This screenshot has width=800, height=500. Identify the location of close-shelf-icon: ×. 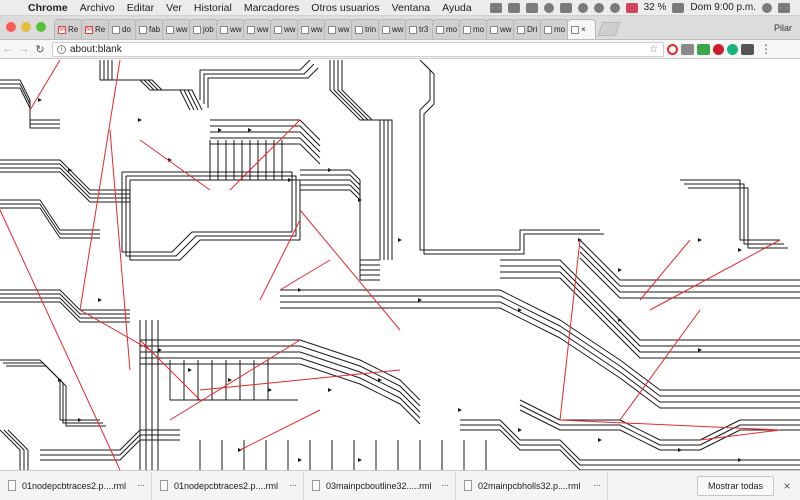
(787, 486).